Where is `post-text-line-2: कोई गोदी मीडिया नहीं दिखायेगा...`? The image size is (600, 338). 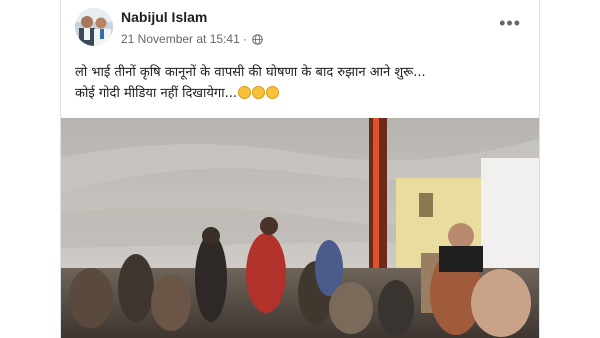
post-text-line-2: कोई गोदी मीडिया नहीं दिखायेगा... is located at coordinates (156, 93).